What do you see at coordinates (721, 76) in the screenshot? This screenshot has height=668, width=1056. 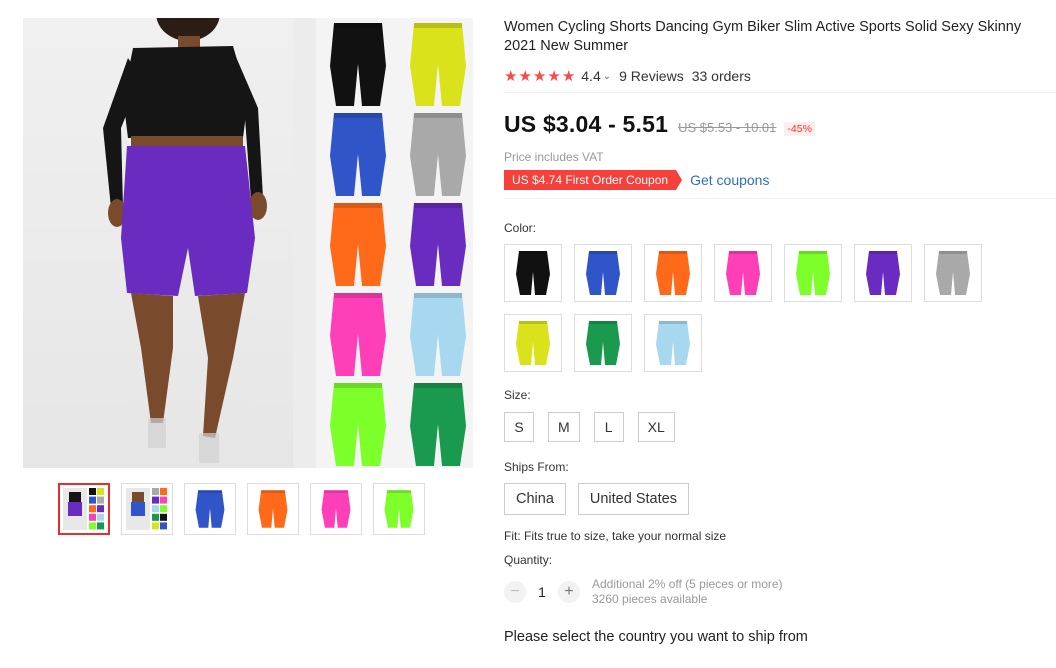 I see `orders-count: 33 orders` at bounding box center [721, 76].